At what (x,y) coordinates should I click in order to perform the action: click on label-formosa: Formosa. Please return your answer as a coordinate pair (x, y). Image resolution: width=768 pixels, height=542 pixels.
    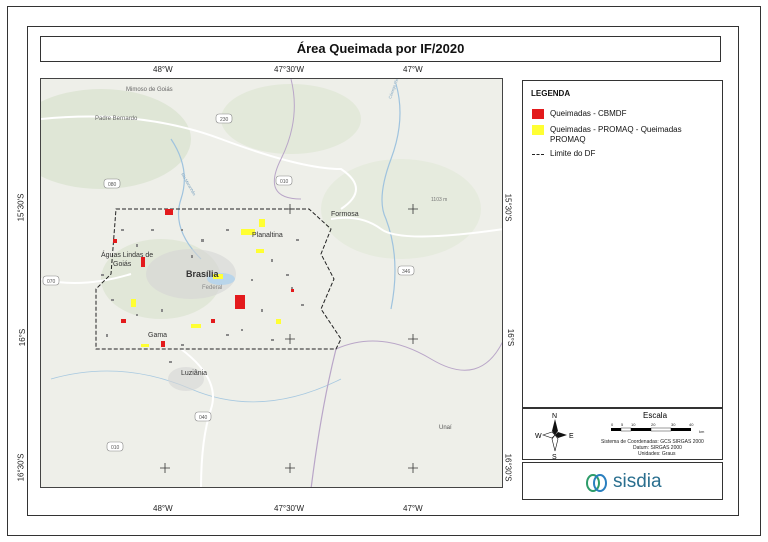
    Looking at the image, I should click on (345, 214).